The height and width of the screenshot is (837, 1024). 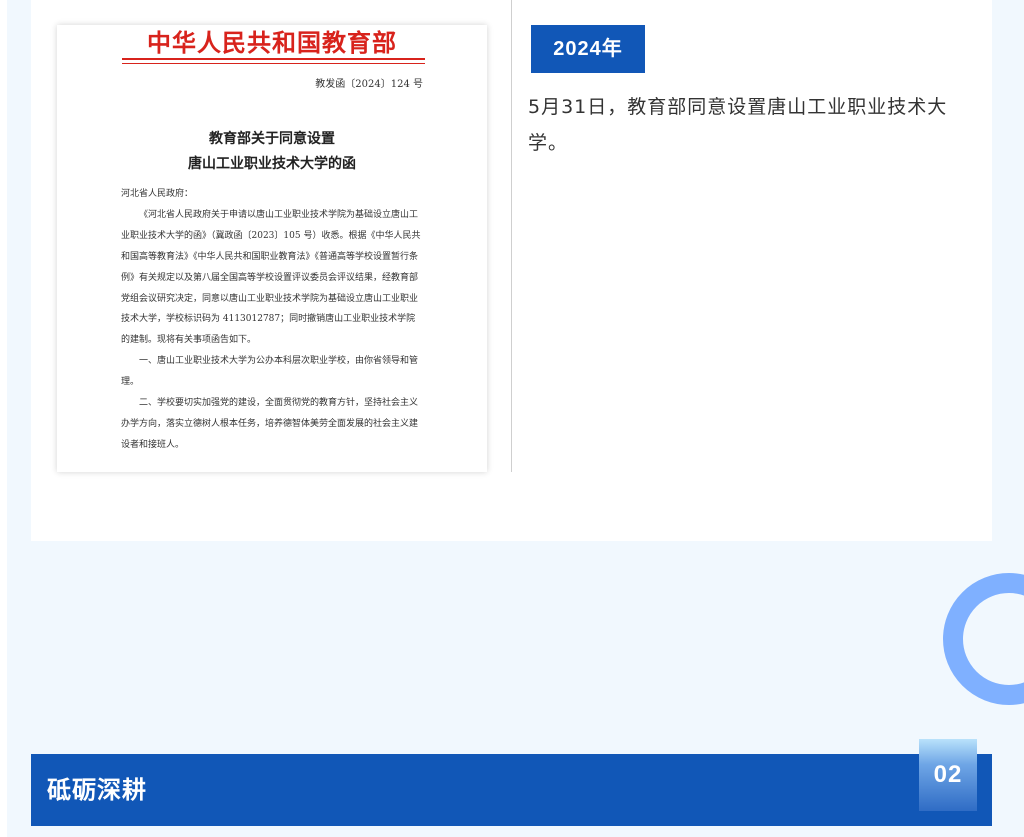 I want to click on document-title: 教育部关于同意设置 唐山工业职业技术大学的函, so click(x=272, y=152).